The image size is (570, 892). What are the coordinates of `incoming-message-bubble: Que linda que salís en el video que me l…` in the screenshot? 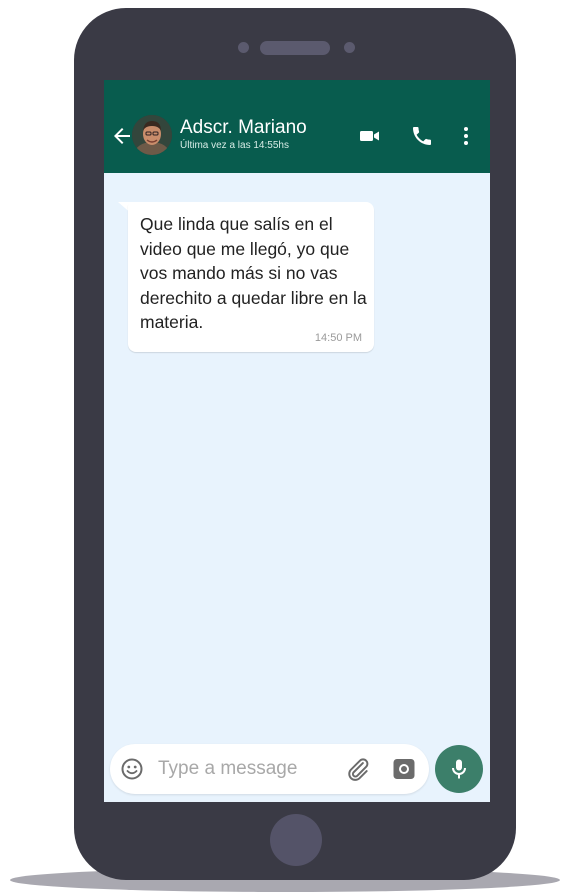 It's located at (251, 277).